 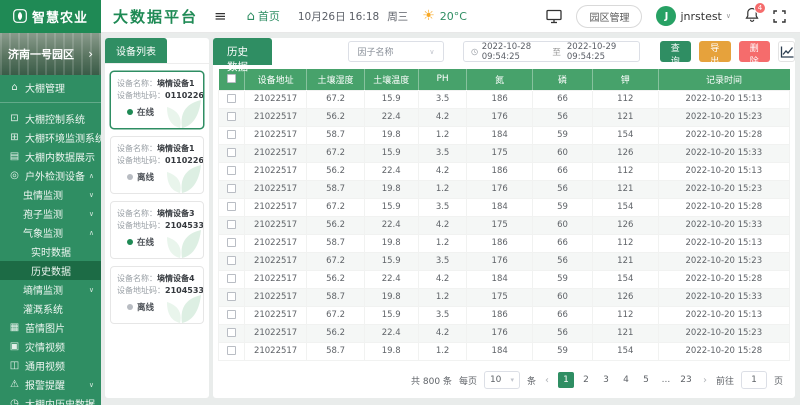 I want to click on sidebar-item: ▤ 大棚内数据展示, so click(x=50, y=156).